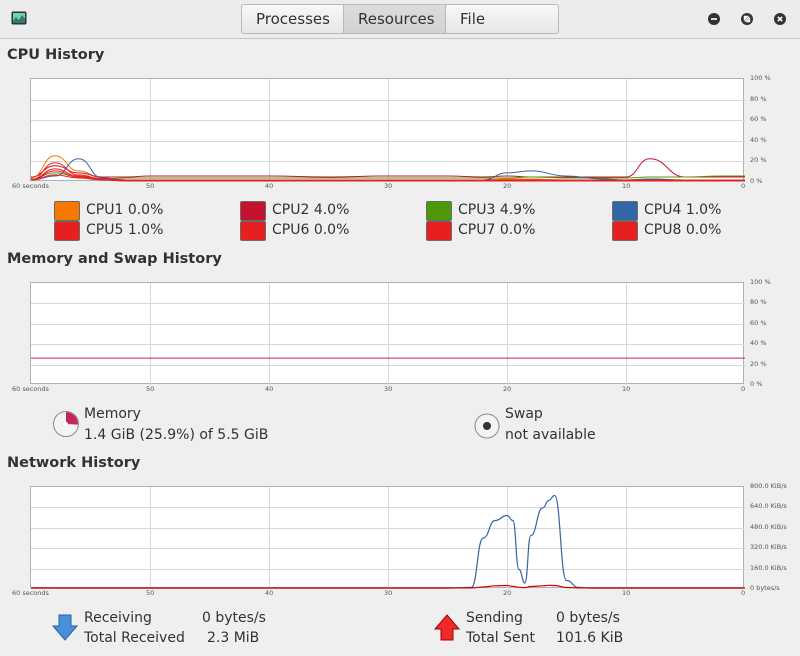 Image resolution: width=800 pixels, height=656 pixels. What do you see at coordinates (74, 463) in the screenshot?
I see `network-history-title: Network History` at bounding box center [74, 463].